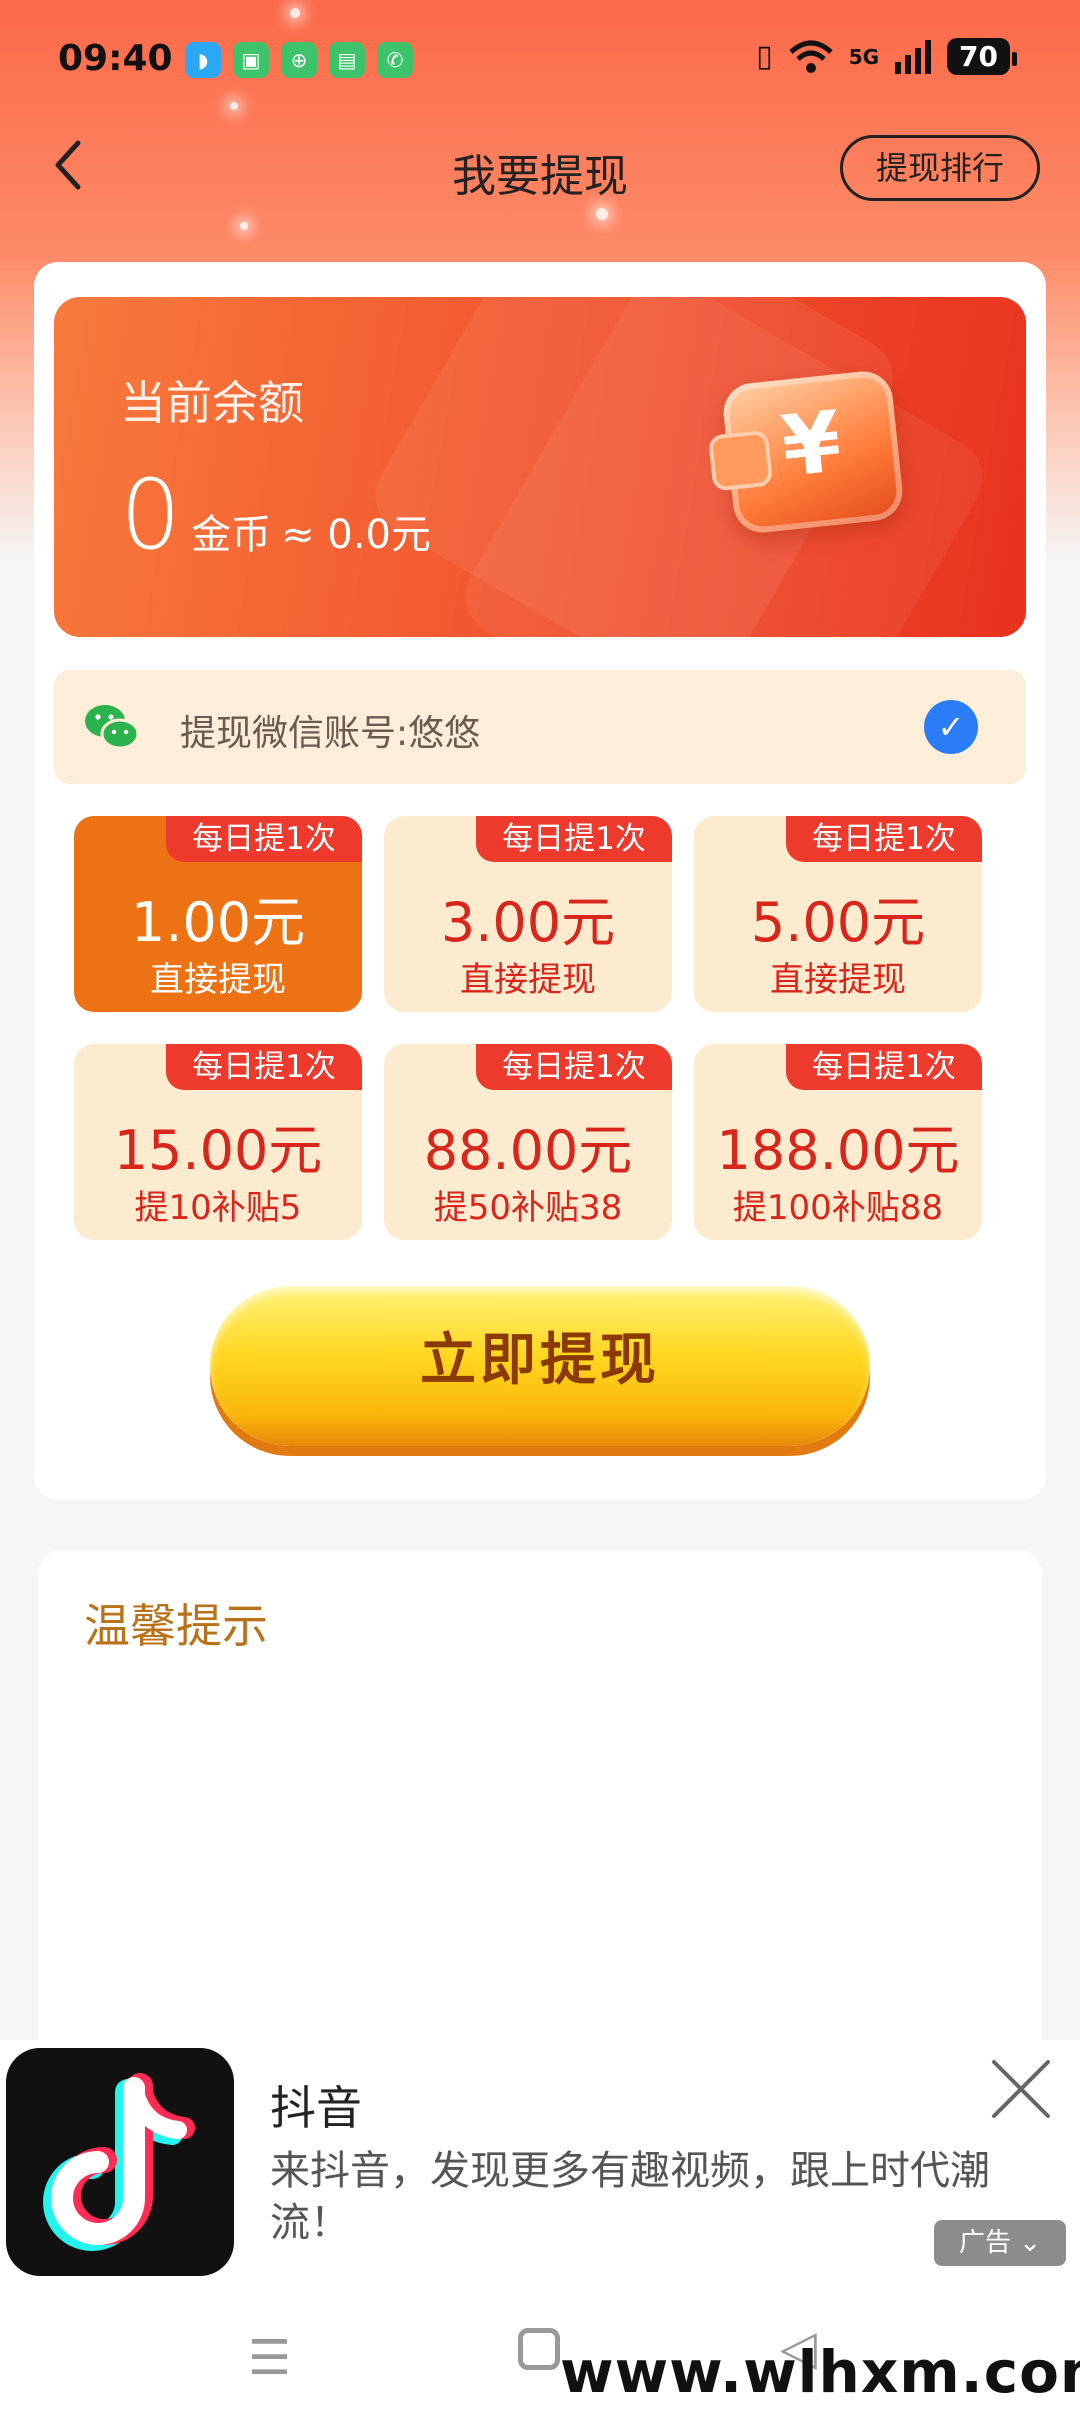 This screenshot has width=1080, height=2412. Describe the element at coordinates (811, 444) in the screenshot. I see `yen-symbol: ¥` at that location.